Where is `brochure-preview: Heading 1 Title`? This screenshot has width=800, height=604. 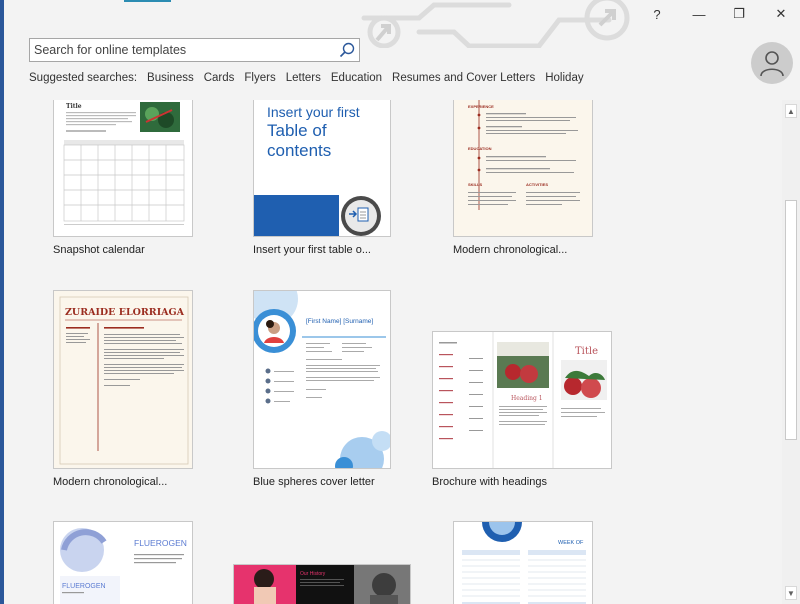 brochure-preview: Heading 1 Title is located at coordinates (523, 400).